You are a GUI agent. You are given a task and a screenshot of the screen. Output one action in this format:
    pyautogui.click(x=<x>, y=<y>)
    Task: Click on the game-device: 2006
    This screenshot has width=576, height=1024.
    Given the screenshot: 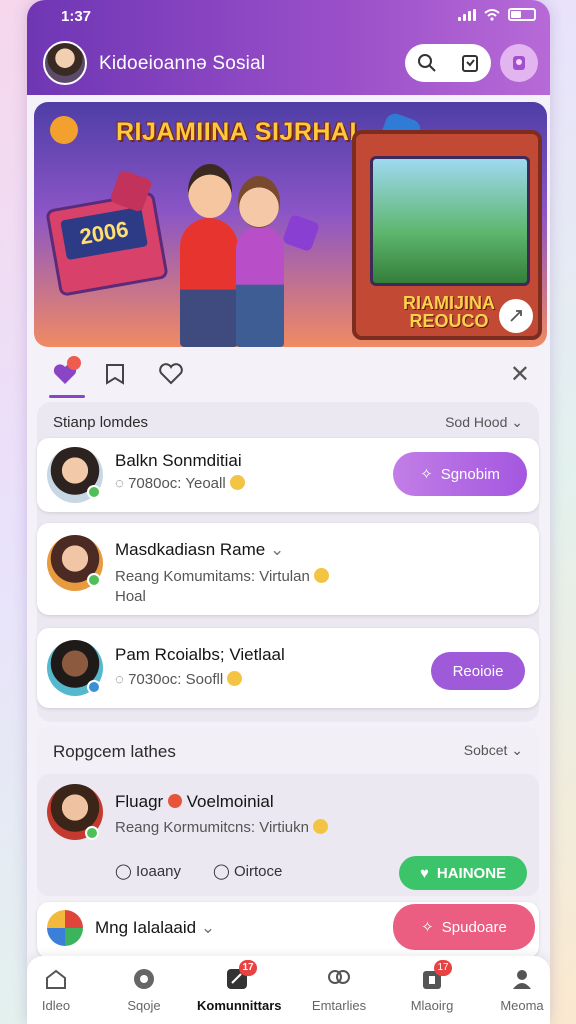 What is the action you would take?
    pyautogui.click(x=107, y=244)
    